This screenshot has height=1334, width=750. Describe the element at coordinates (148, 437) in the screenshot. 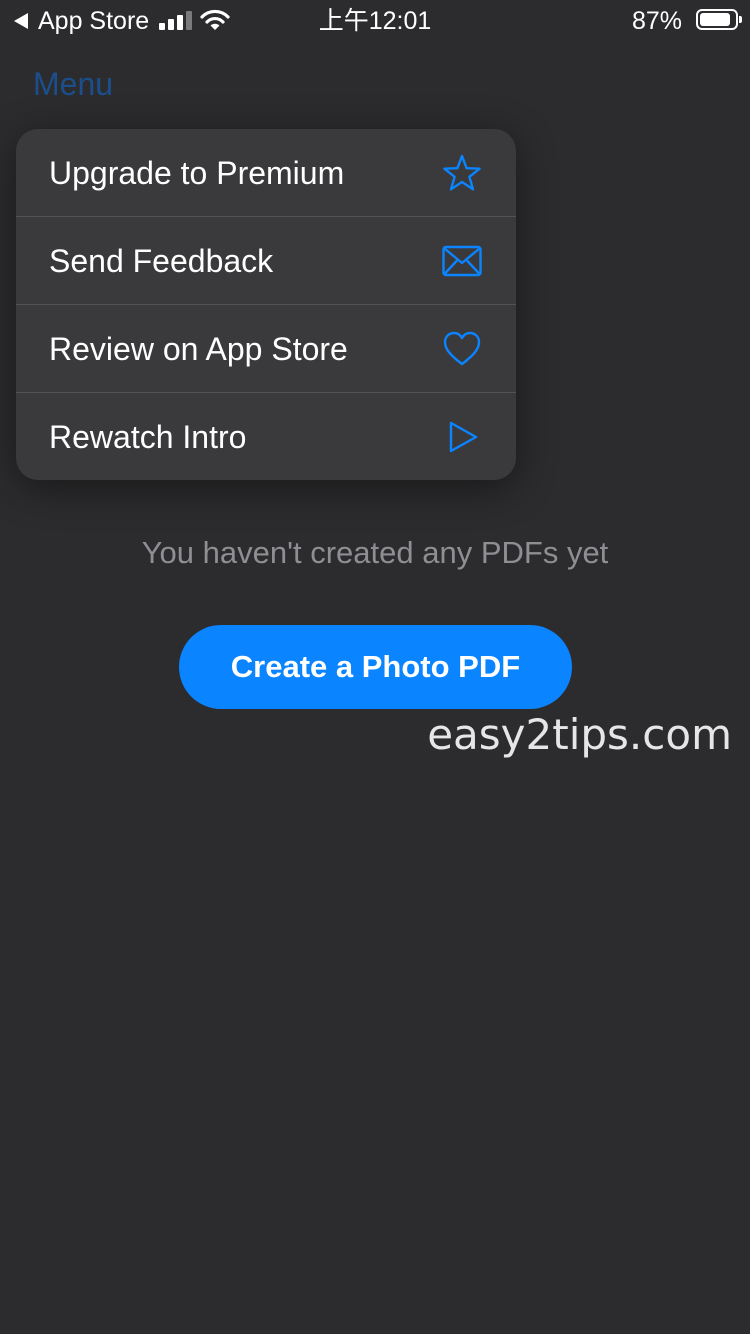

I see `menu-item-label: Rewatch Intro` at that location.